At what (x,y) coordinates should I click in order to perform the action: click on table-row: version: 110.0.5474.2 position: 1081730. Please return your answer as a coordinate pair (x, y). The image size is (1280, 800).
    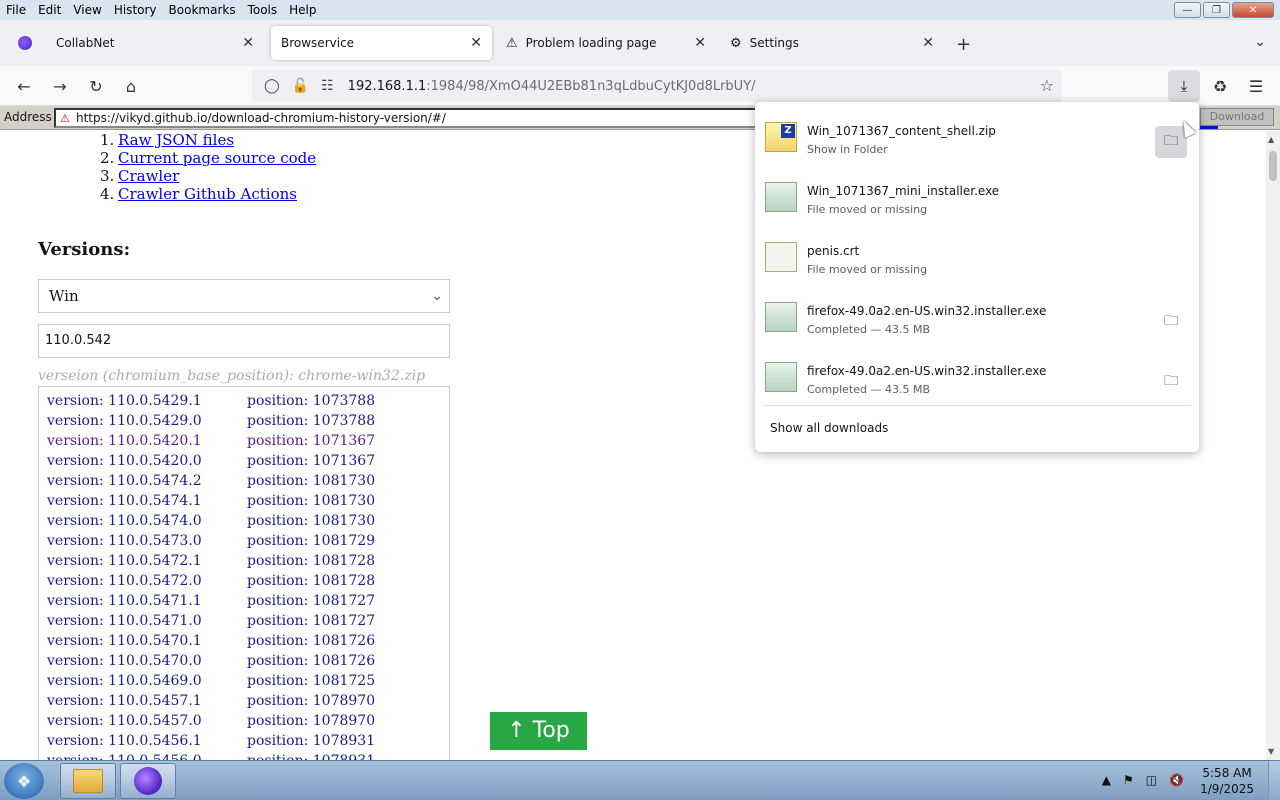
    Looking at the image, I should click on (211, 481).